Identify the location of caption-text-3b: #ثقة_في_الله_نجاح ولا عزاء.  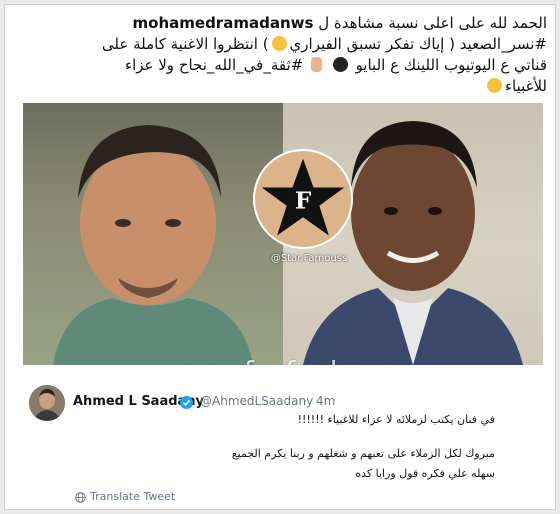
(214, 65).